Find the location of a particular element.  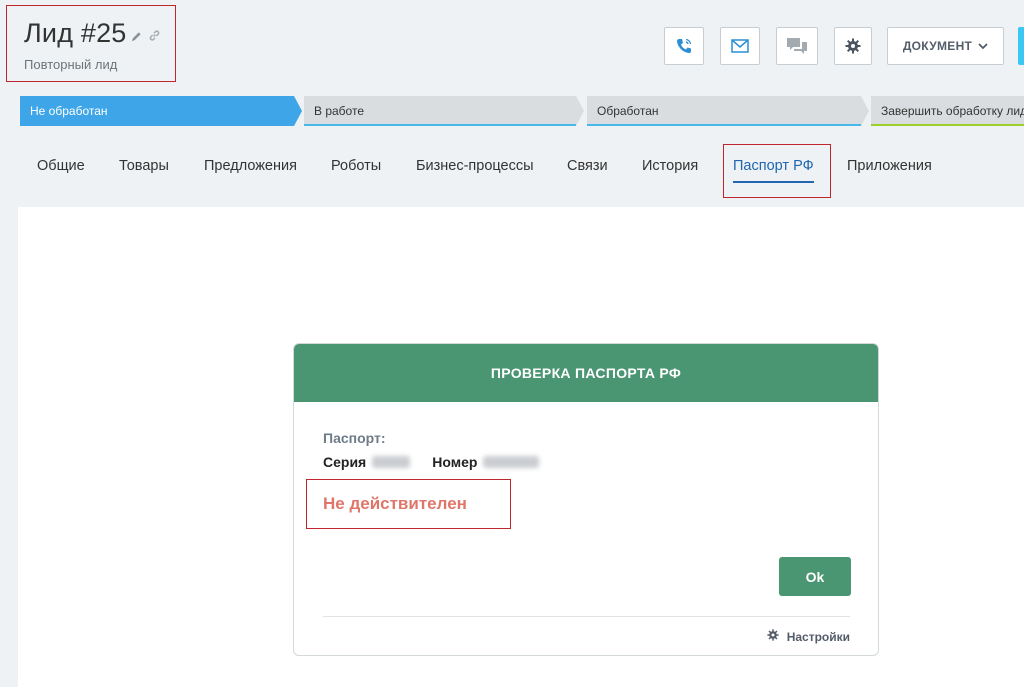

stage-finish-processing: Завершить обработку лида is located at coordinates (947, 111).